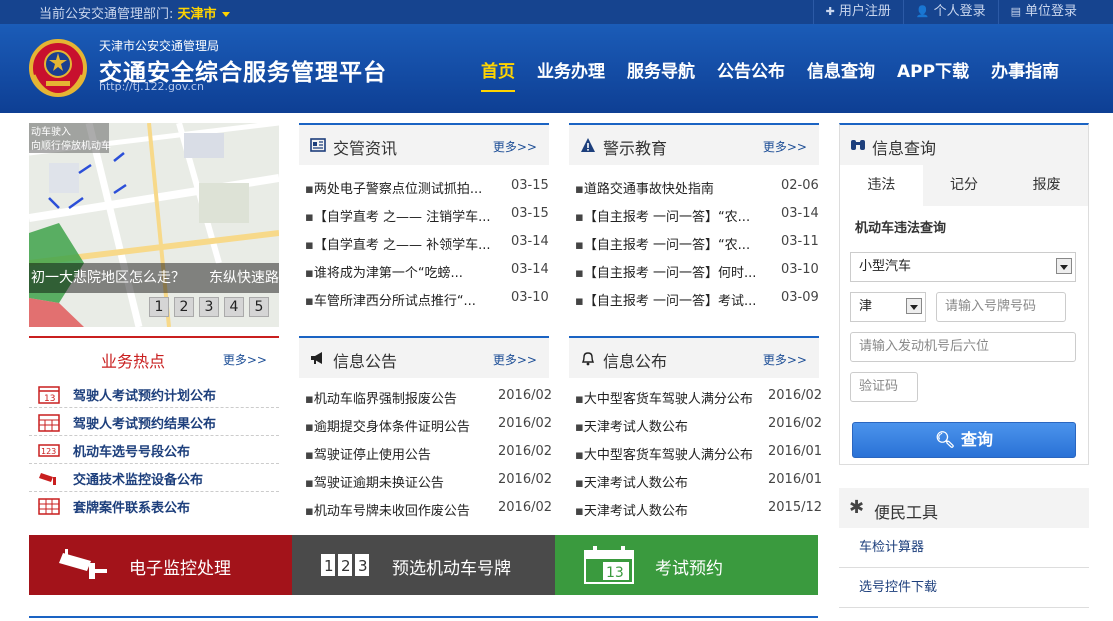  What do you see at coordinates (1046, 185) in the screenshot?
I see `tab-scrap: 报废` at bounding box center [1046, 185].